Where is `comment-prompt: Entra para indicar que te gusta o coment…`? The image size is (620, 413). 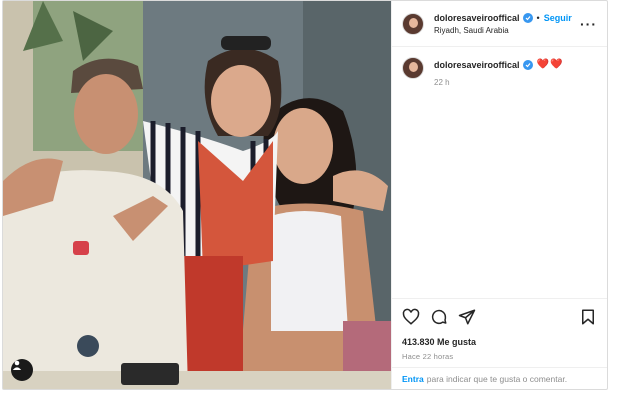 comment-prompt: Entra para indicar que te gusta o coment… is located at coordinates (499, 378).